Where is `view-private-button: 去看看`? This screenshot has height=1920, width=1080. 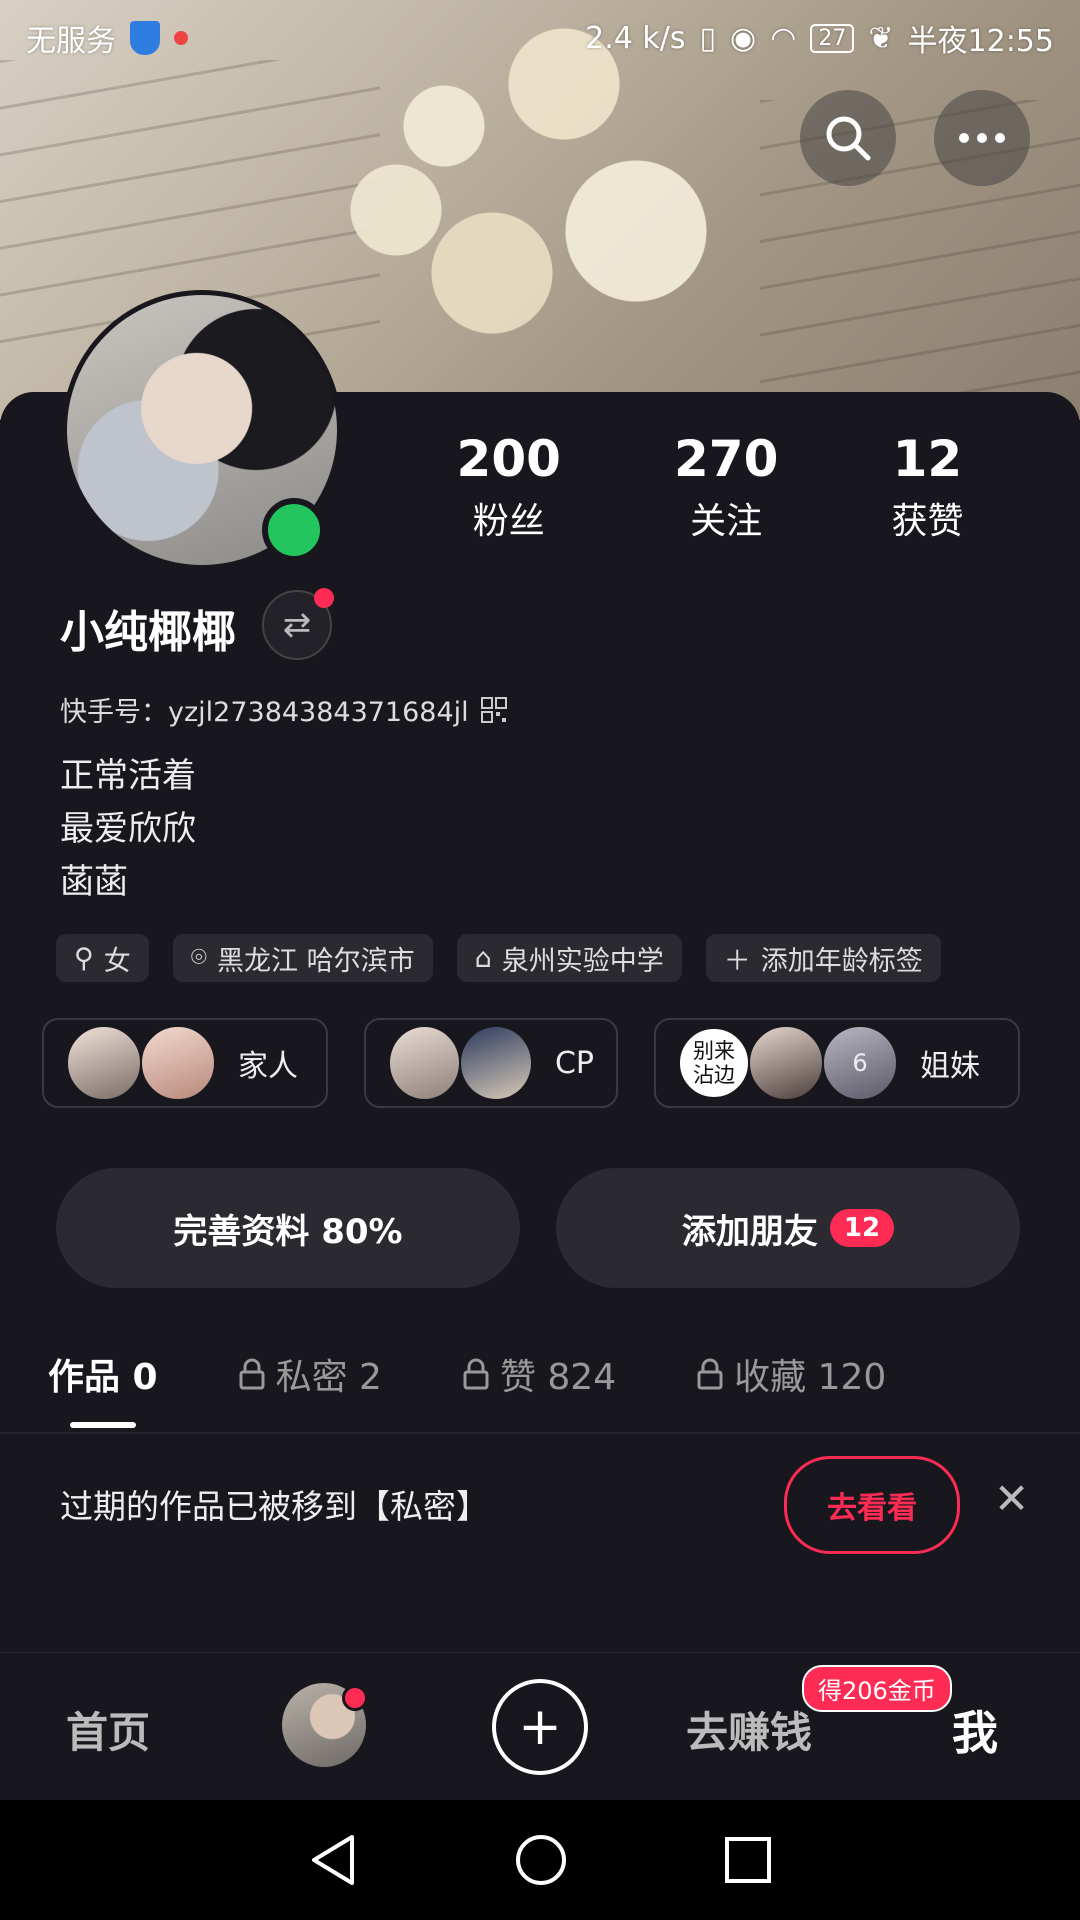
view-private-button: 去看看 is located at coordinates (872, 1505).